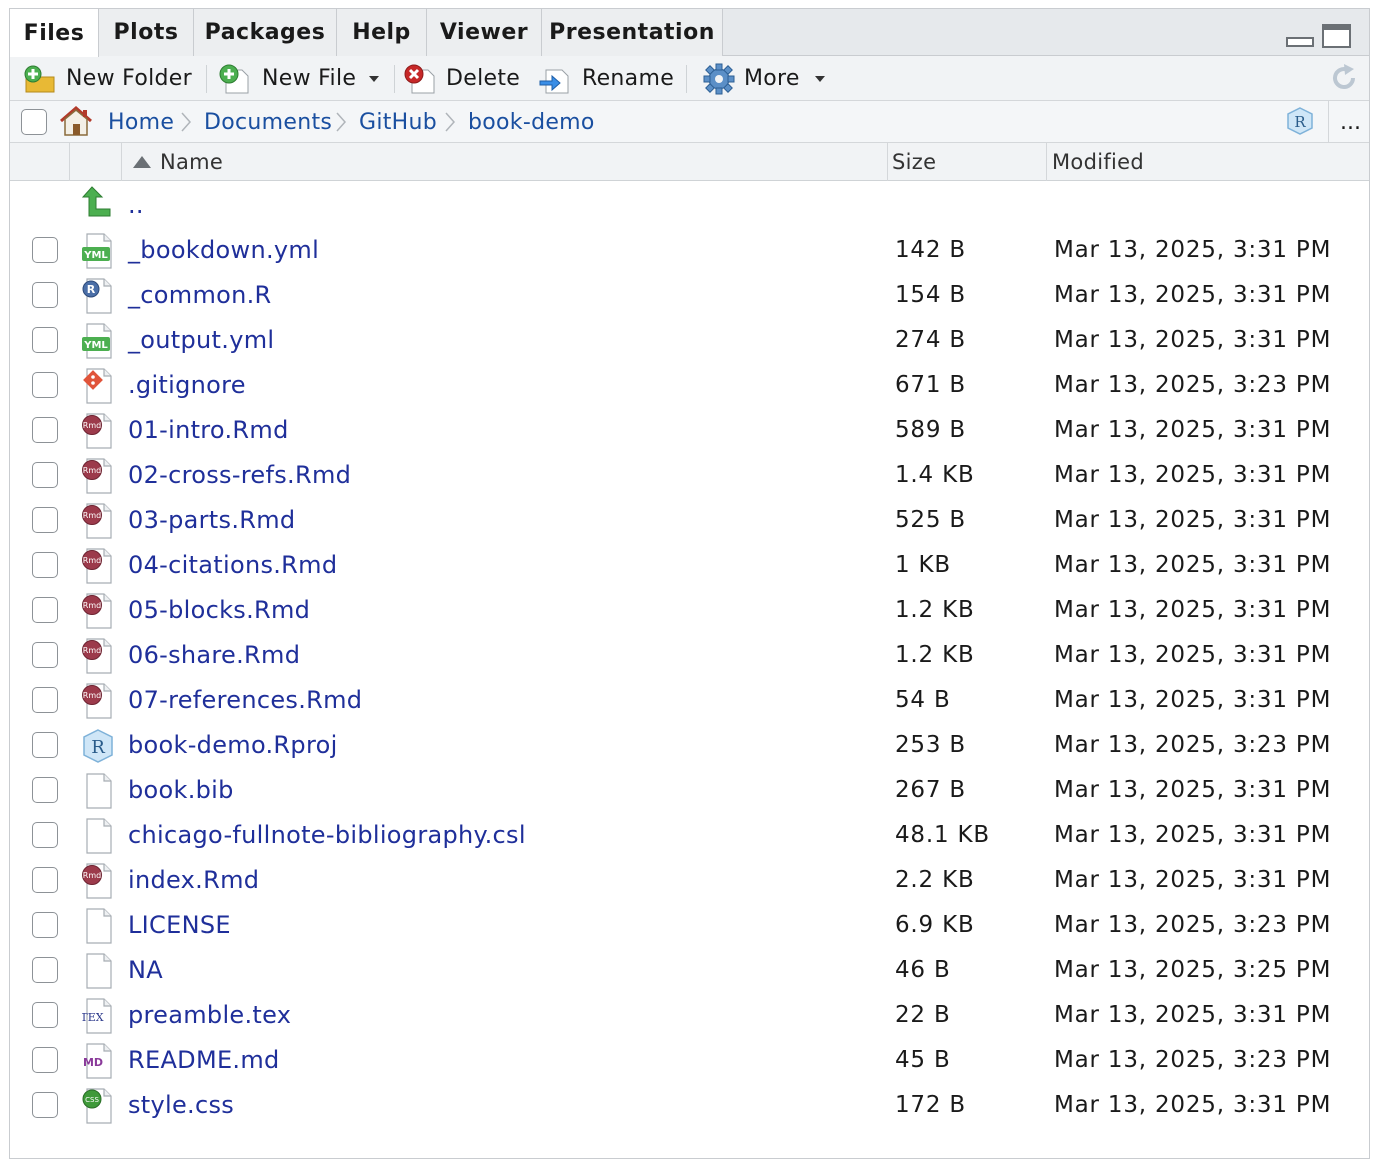 The image size is (1378, 1166). Describe the element at coordinates (232, 564) in the screenshot. I see `file-name-link: 04-citations.Rmd` at that location.